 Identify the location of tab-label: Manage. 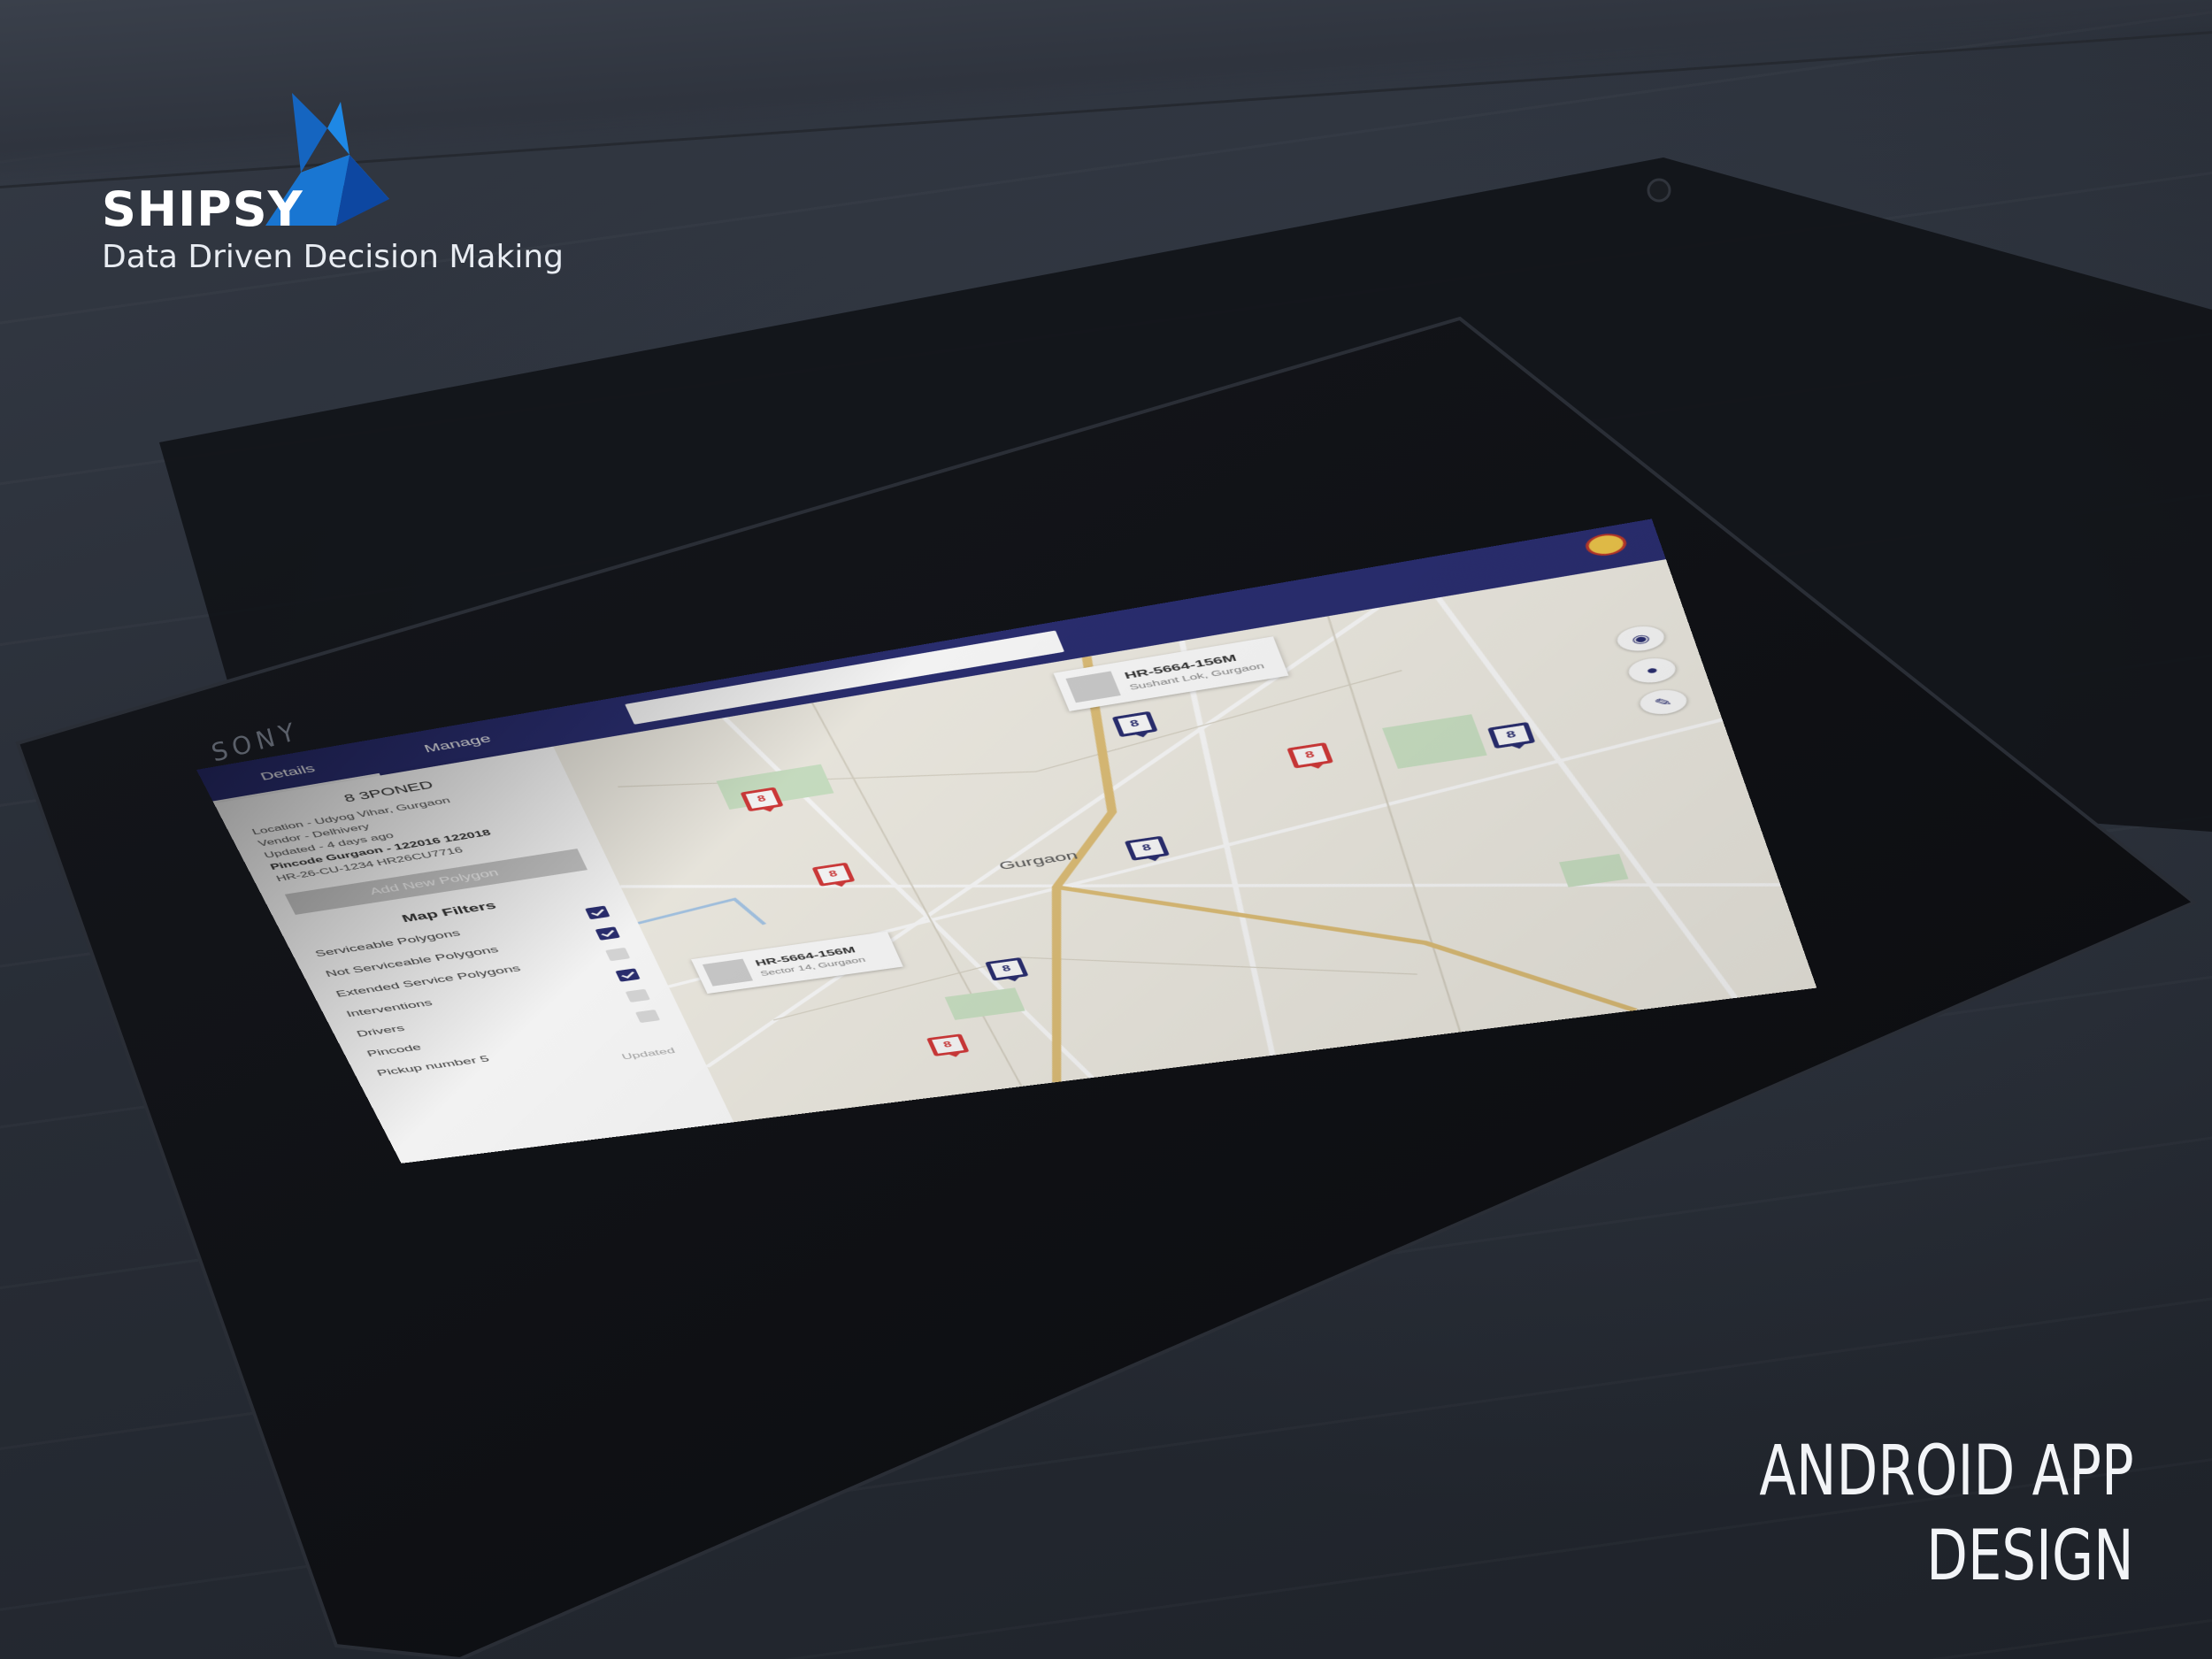
(457, 744).